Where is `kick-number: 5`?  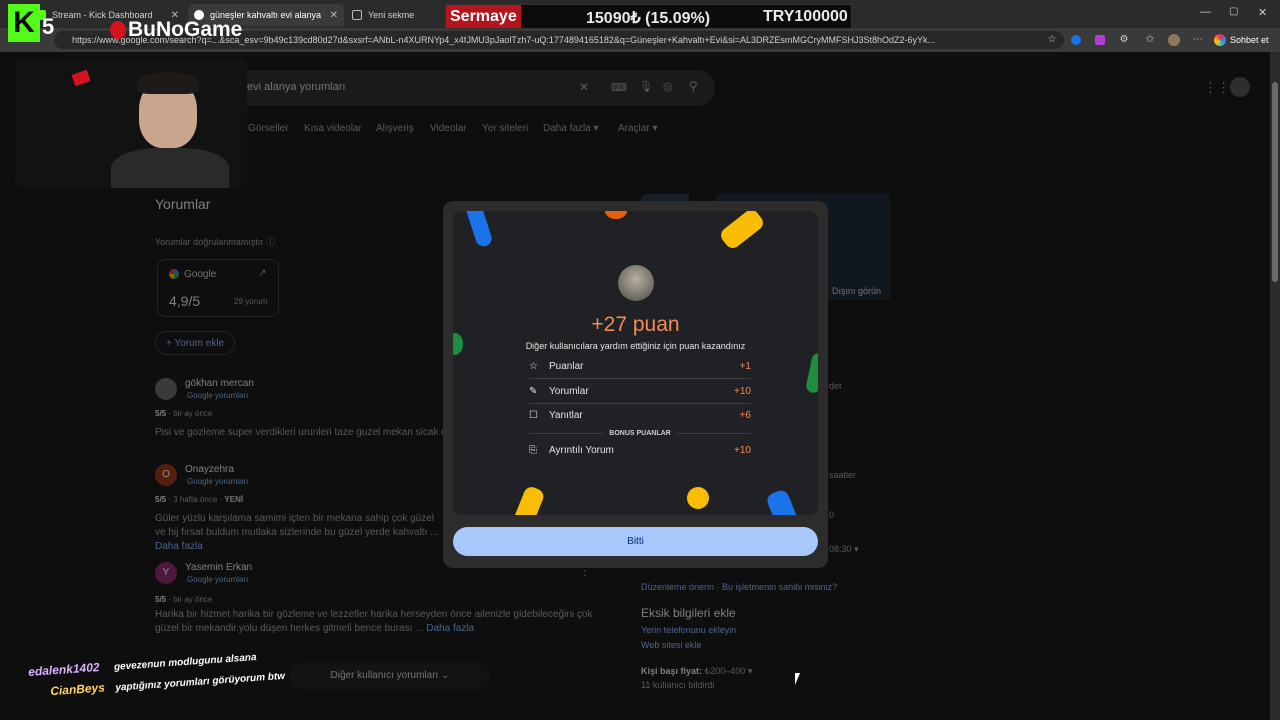
kick-number: 5 is located at coordinates (48, 26).